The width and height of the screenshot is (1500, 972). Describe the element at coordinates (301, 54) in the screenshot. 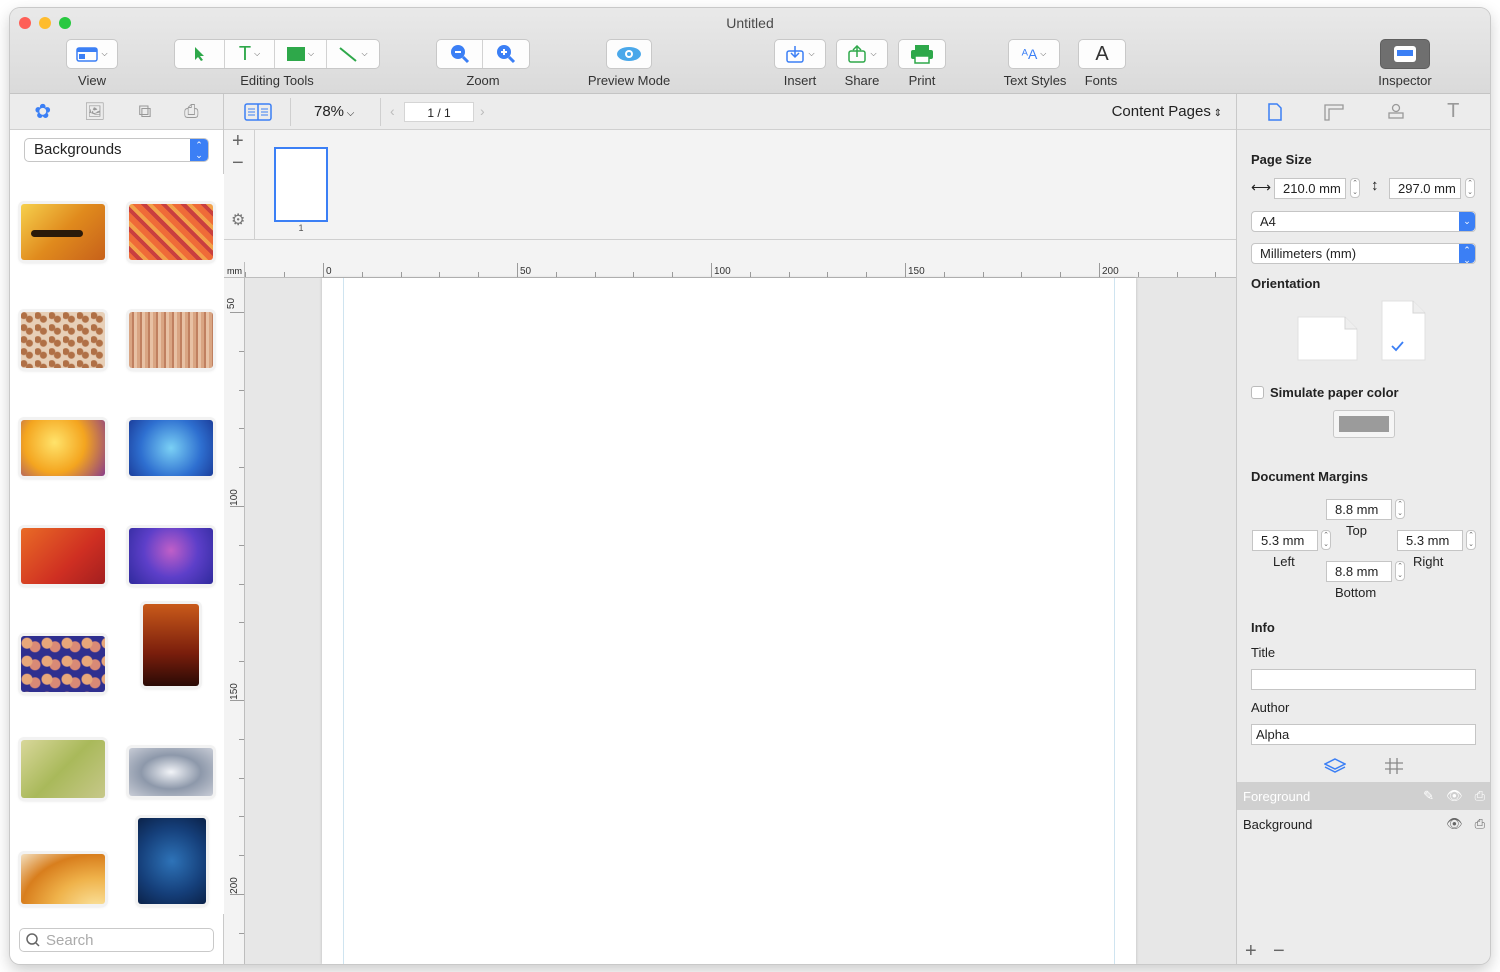

I see `shape-tool-button: ⌵` at that location.